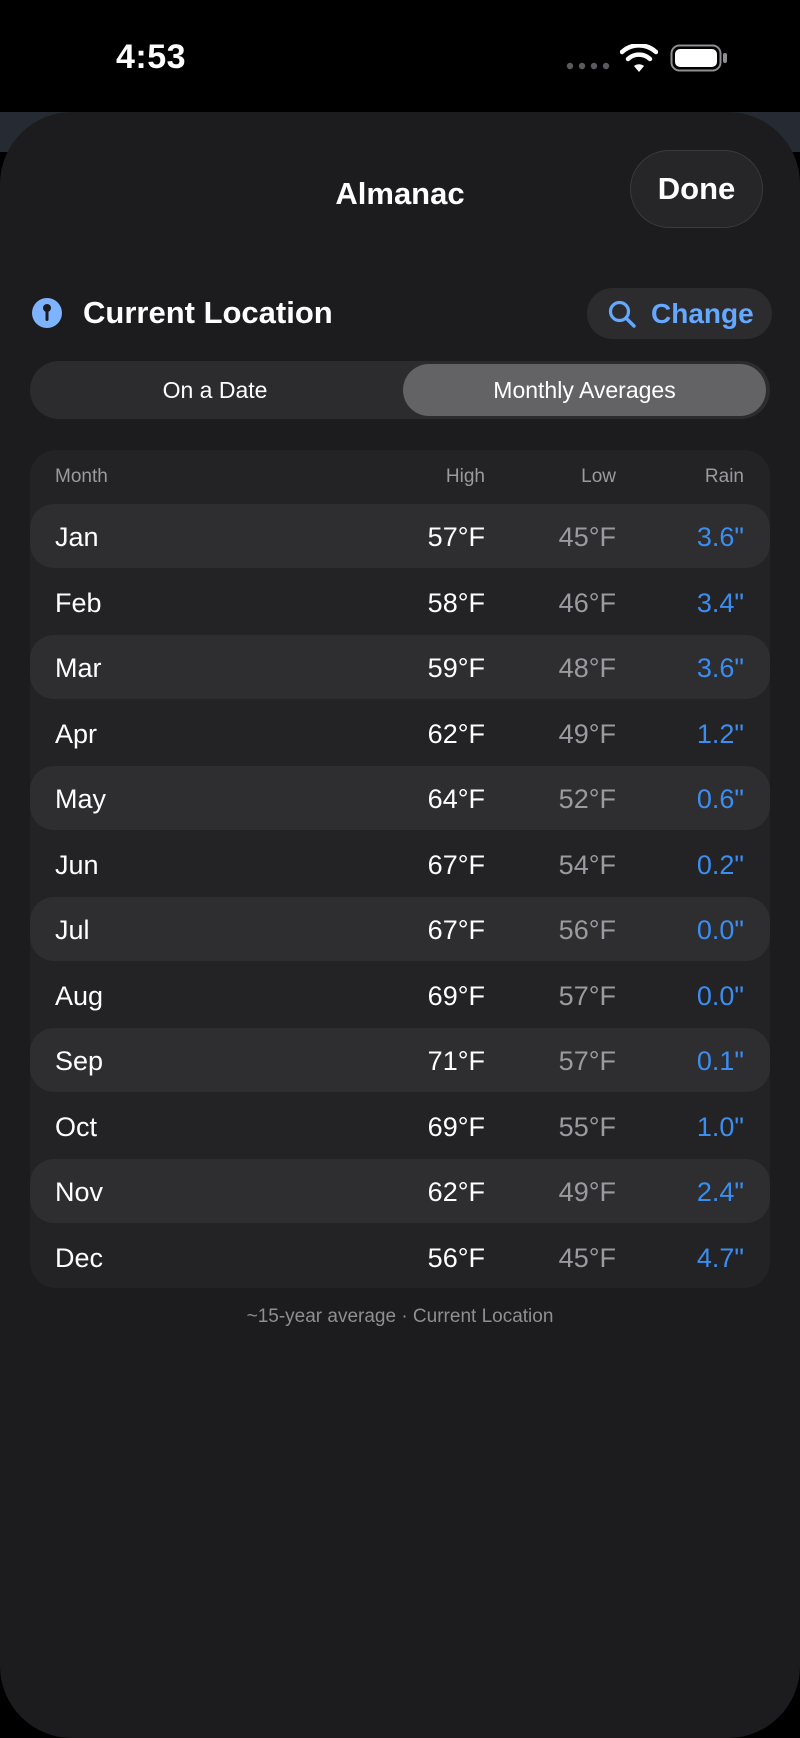 Image resolution: width=800 pixels, height=1738 pixels. I want to click on cell-low: 48°F, so click(587, 668).